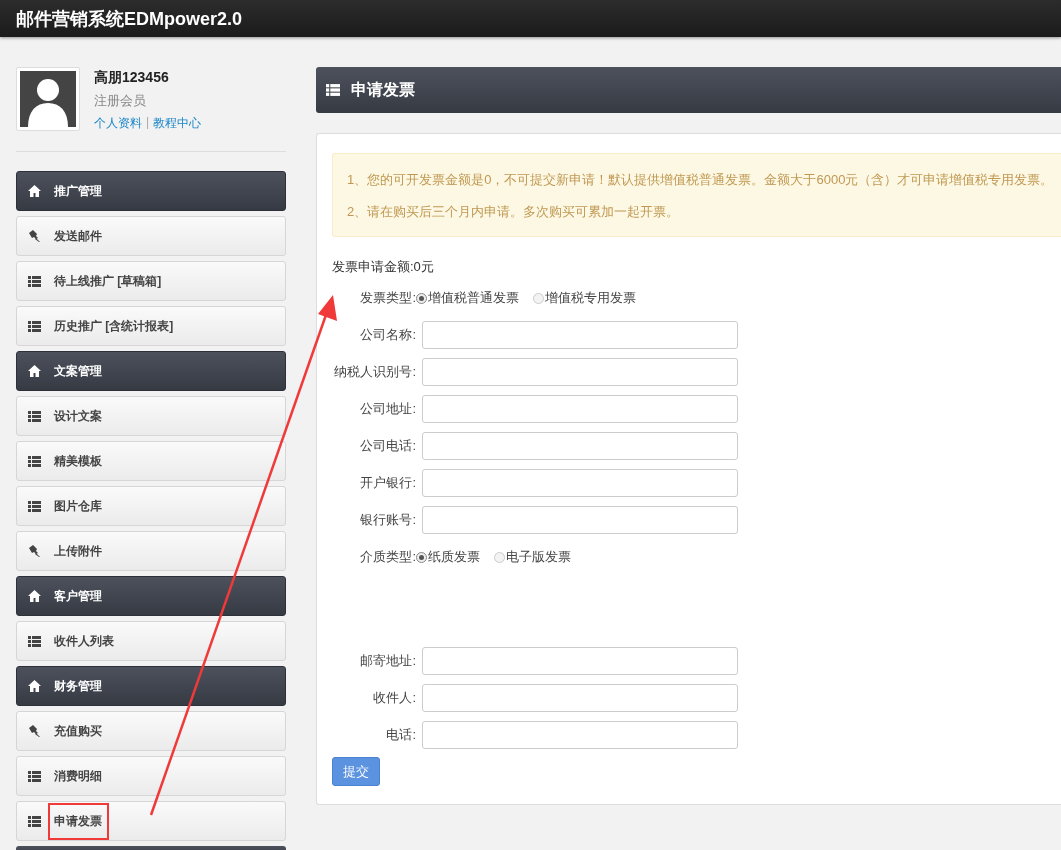  Describe the element at coordinates (151, 551) in the screenshot. I see `menu-item: 上传附件` at that location.